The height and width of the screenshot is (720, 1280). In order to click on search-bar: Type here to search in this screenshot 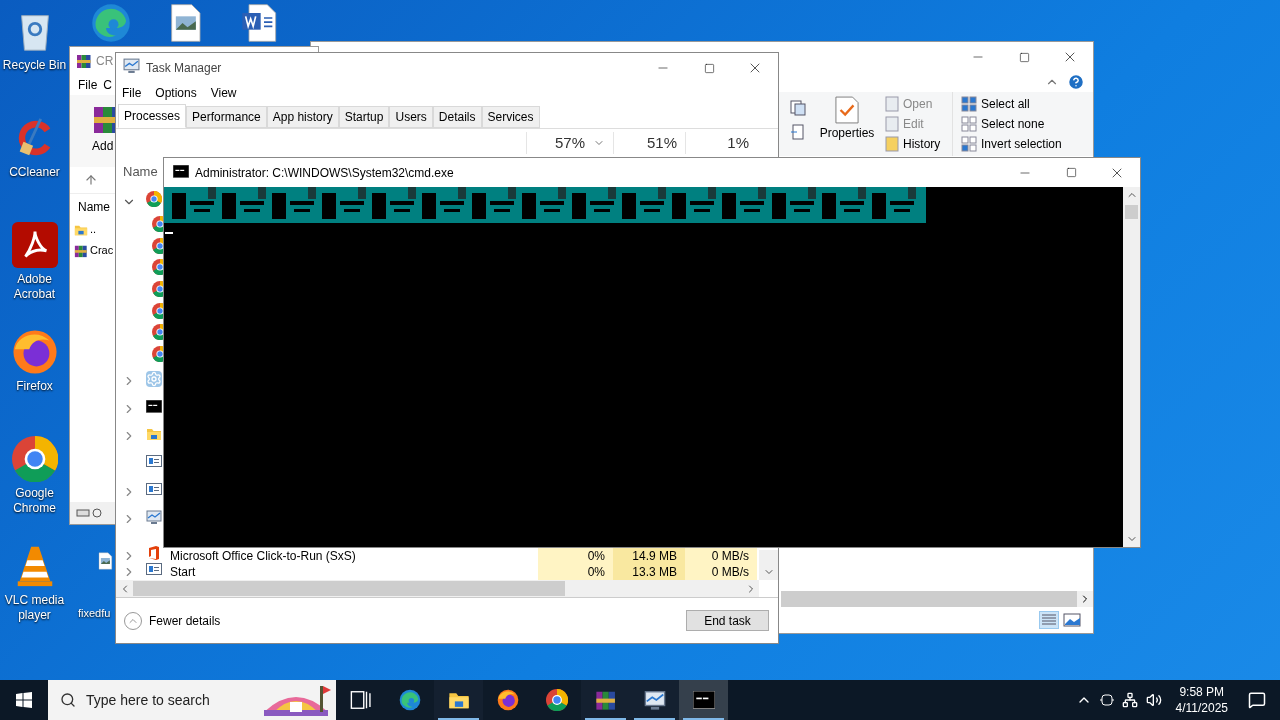, I will do `click(192, 700)`.